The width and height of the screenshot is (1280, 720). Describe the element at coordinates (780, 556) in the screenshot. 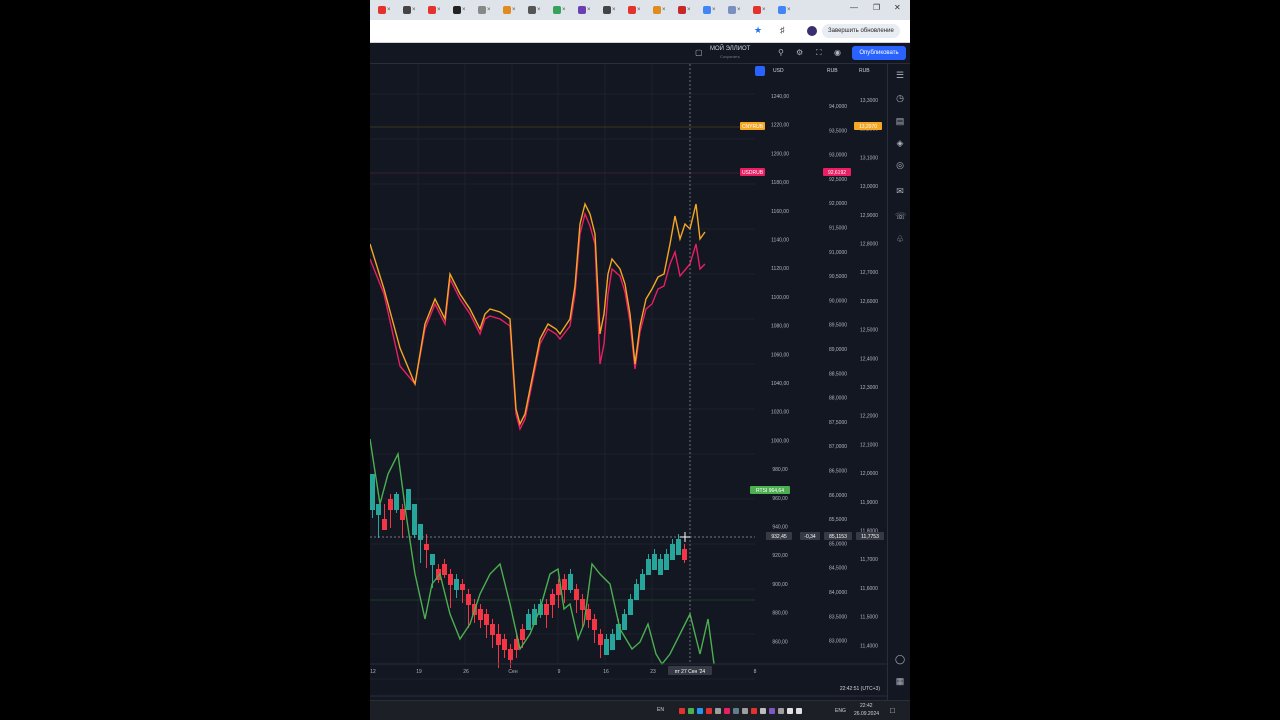

I see `usd-axis-tick: 920,00` at that location.